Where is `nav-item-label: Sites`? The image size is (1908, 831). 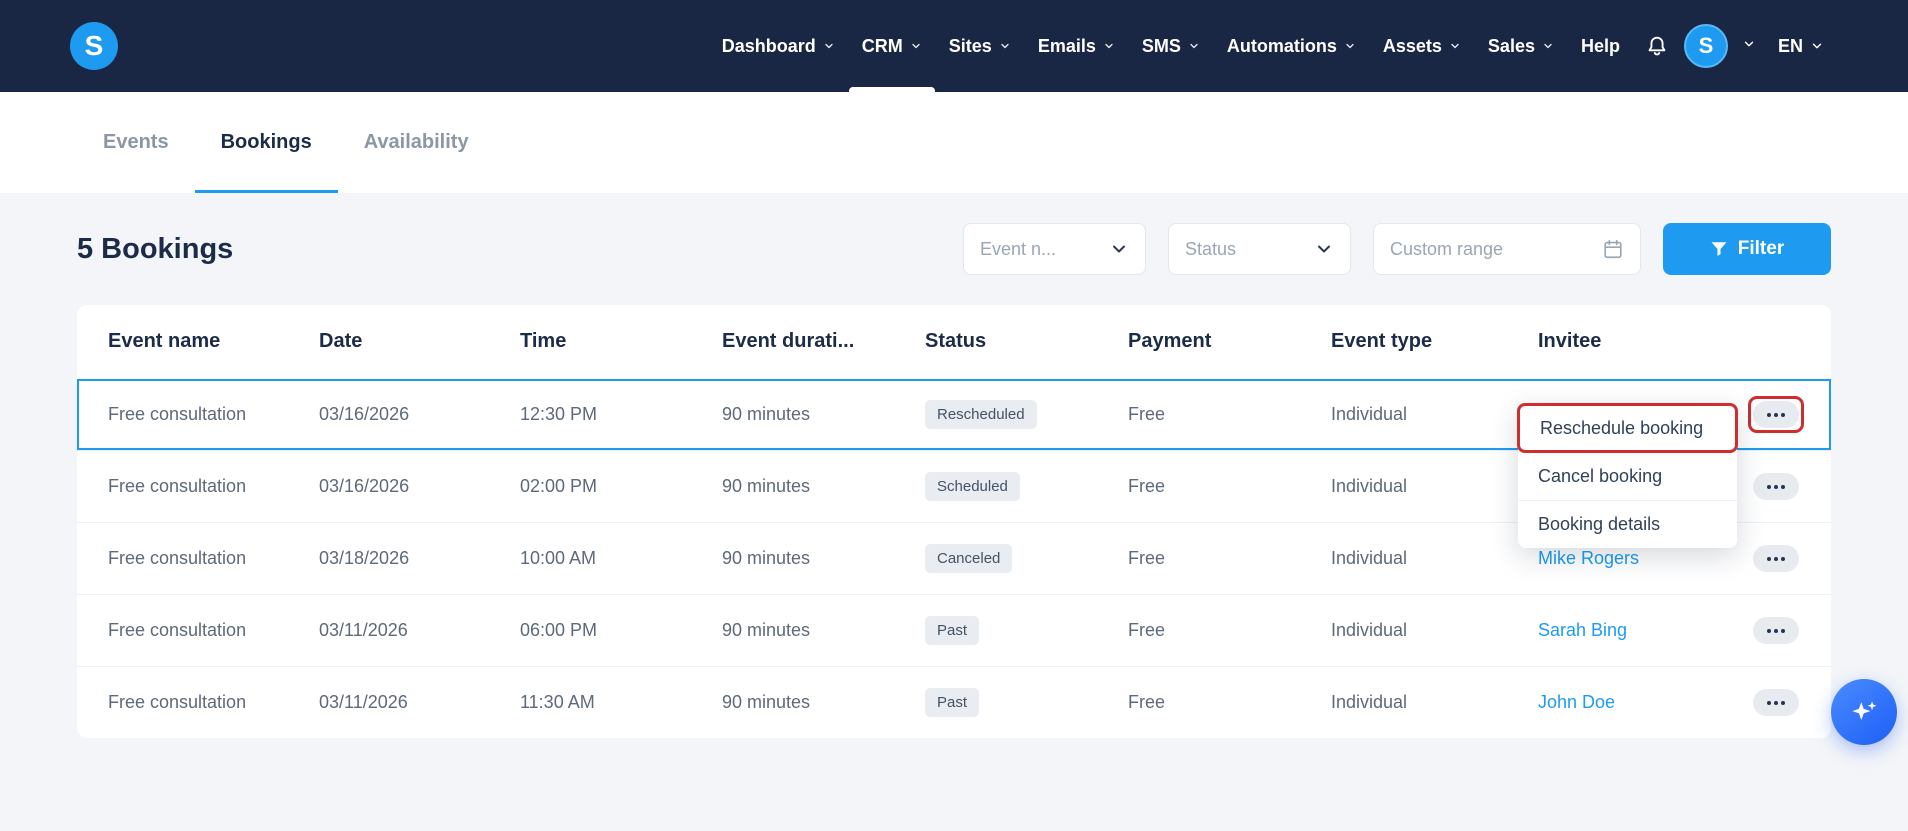 nav-item-label: Sites is located at coordinates (970, 45).